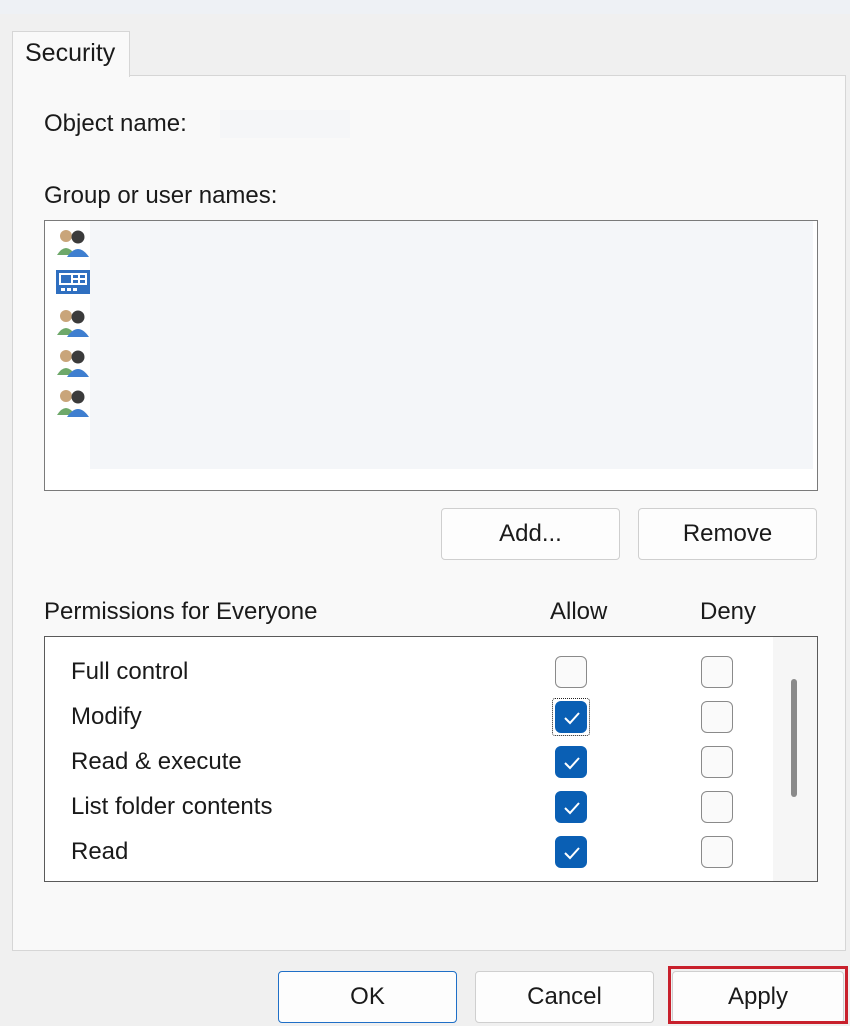 The width and height of the screenshot is (850, 1026). Describe the element at coordinates (106, 716) in the screenshot. I see `permission-name: Modify` at that location.